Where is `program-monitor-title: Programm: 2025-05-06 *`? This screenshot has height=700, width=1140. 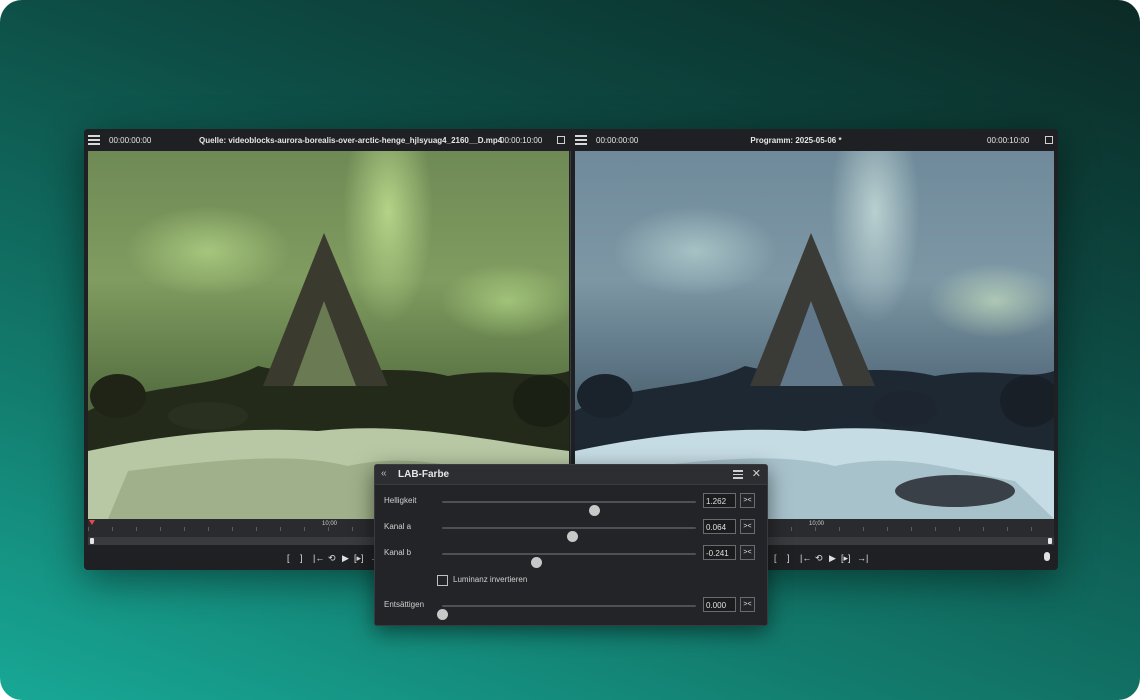
program-monitor-title: Programm: 2025-05-06 * is located at coordinates (796, 140).